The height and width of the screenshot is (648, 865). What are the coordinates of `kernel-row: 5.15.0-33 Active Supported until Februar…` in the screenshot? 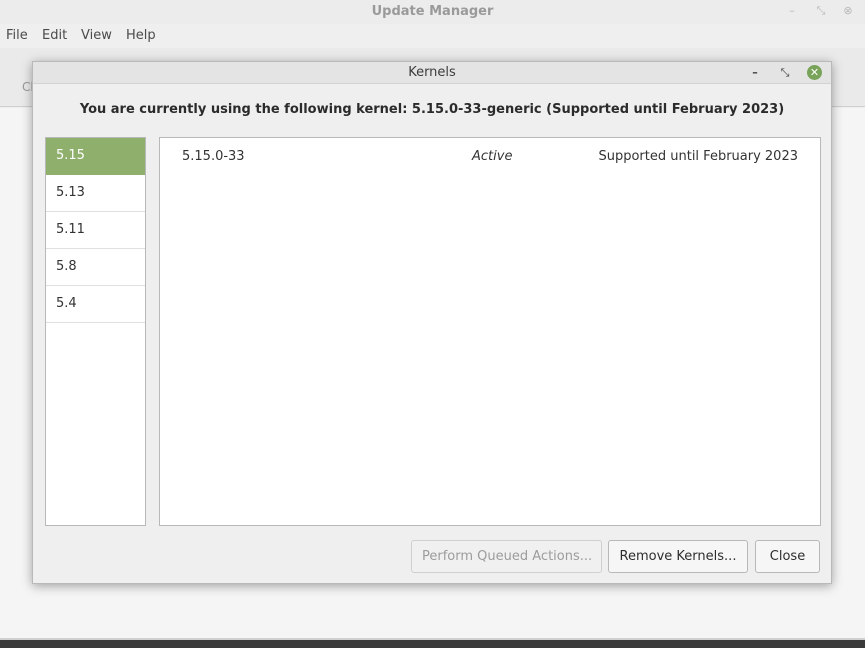 It's located at (490, 156).